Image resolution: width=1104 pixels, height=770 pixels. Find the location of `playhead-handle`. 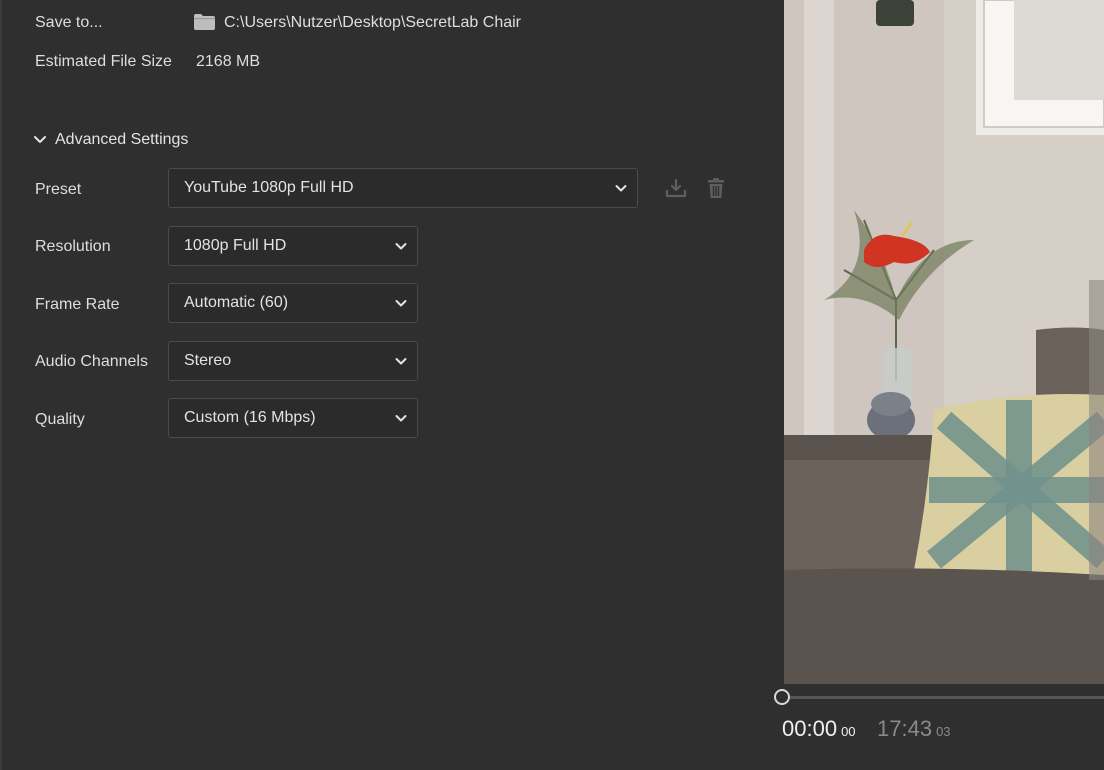

playhead-handle is located at coordinates (782, 697).